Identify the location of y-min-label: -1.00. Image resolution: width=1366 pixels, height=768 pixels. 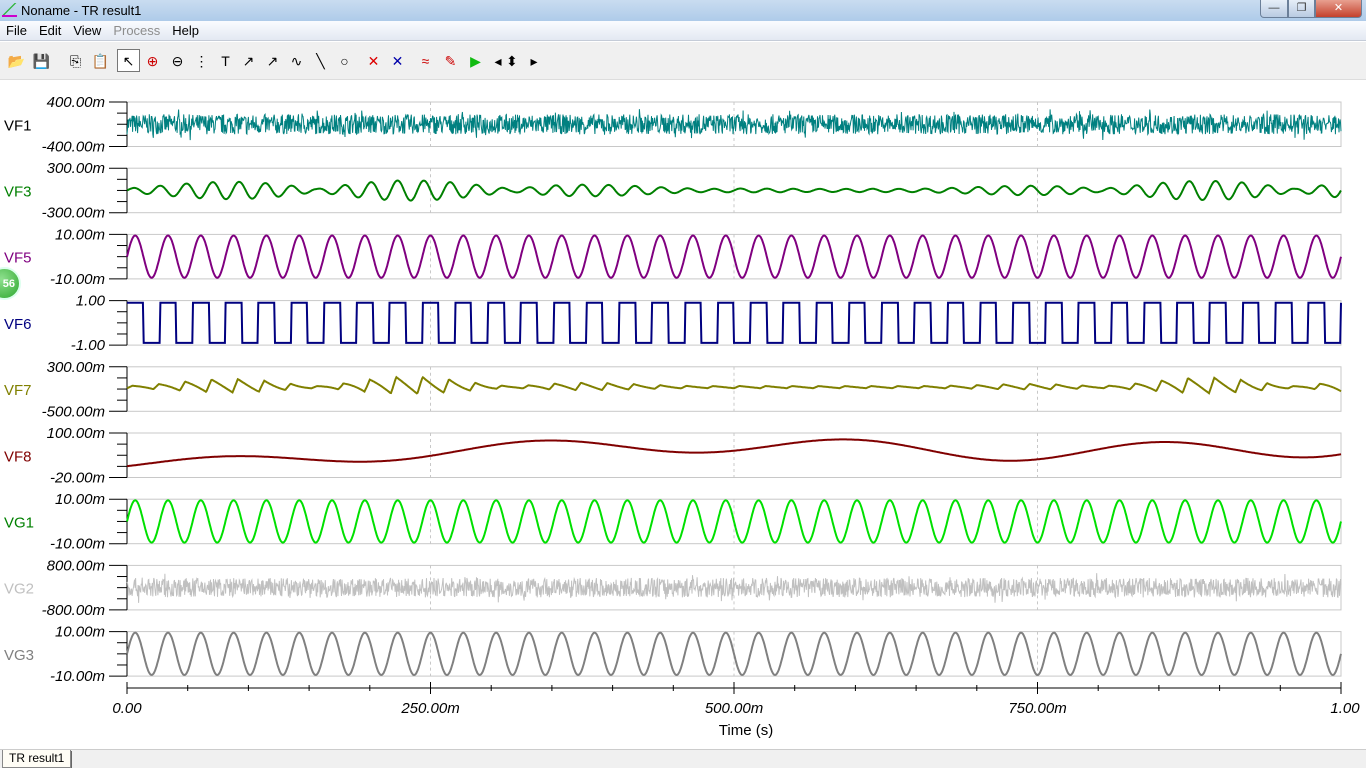
(88, 345).